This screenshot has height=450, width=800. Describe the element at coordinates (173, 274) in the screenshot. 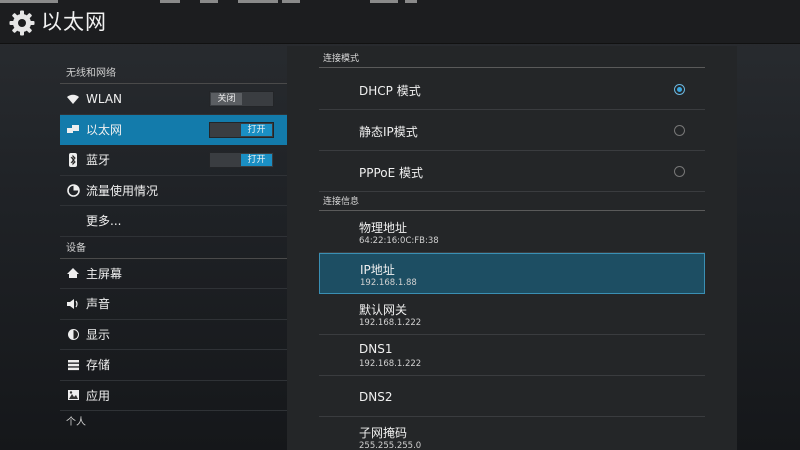

I see `sidebar-item-home: 主屏幕` at that location.